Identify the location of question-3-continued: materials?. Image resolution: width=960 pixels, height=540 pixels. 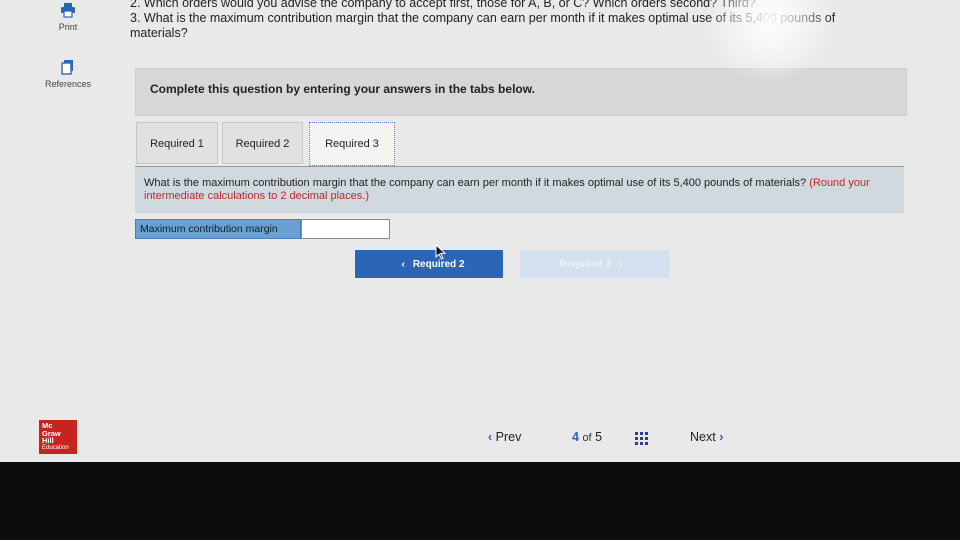
(159, 33).